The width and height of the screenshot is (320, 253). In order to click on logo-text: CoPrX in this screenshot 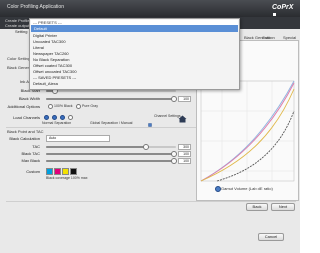, I will do `click(283, 7)`.